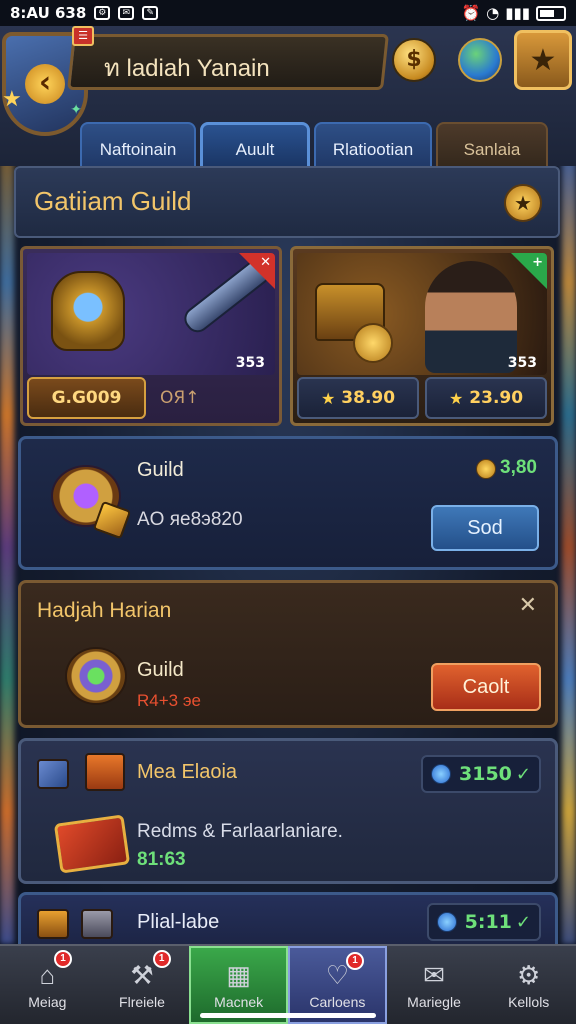 Image resolution: width=576 pixels, height=1024 pixels. What do you see at coordinates (213, 398) in the screenshot?
I see `secondary-price: OЯ↑` at bounding box center [213, 398].